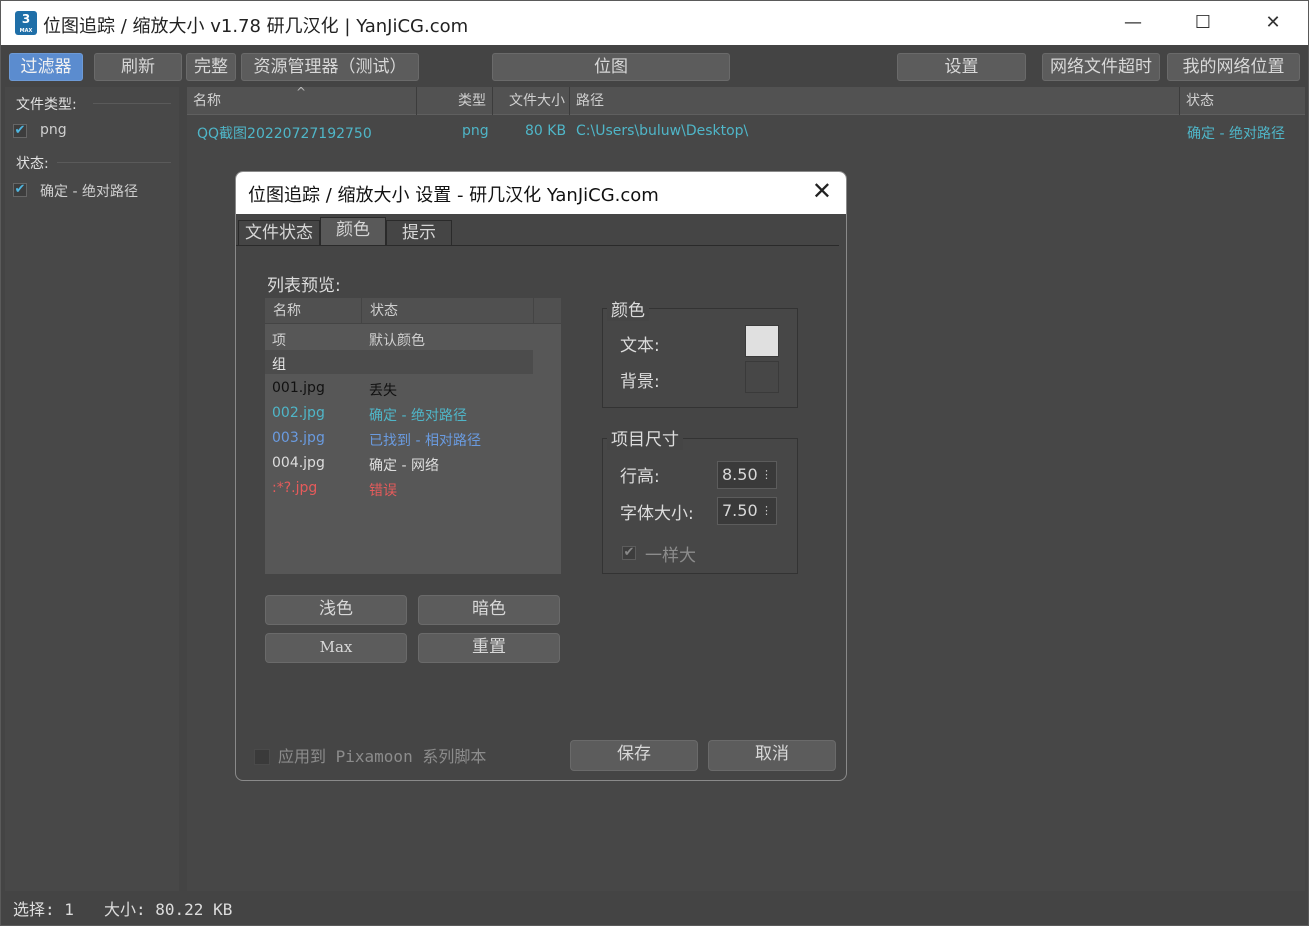 This screenshot has width=1309, height=926. I want to click on preview-ok-name: 002.jpg, so click(298, 413).